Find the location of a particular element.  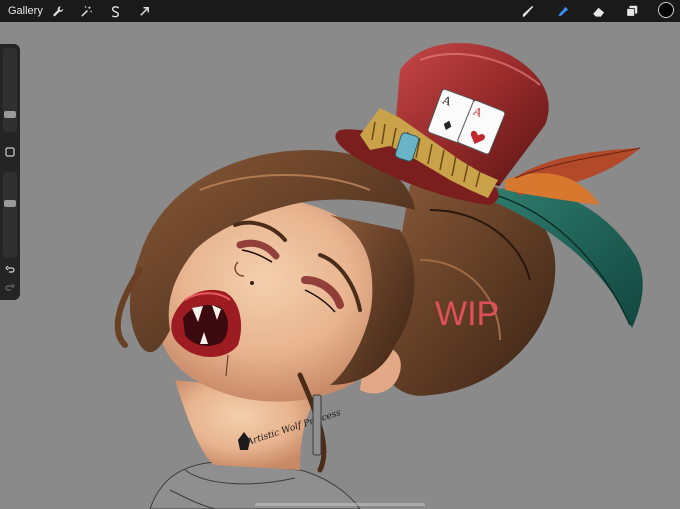

smudge-shape is located at coordinates (563, 11).